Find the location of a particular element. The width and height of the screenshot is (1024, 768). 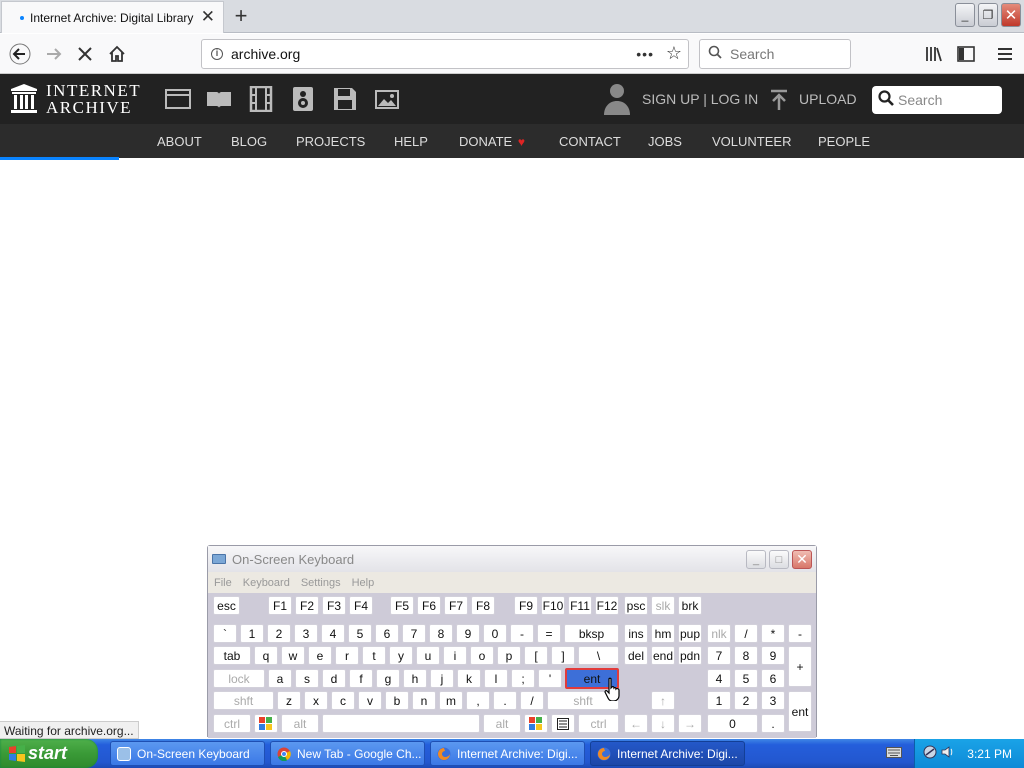

menu-button is located at coordinates (1005, 54).